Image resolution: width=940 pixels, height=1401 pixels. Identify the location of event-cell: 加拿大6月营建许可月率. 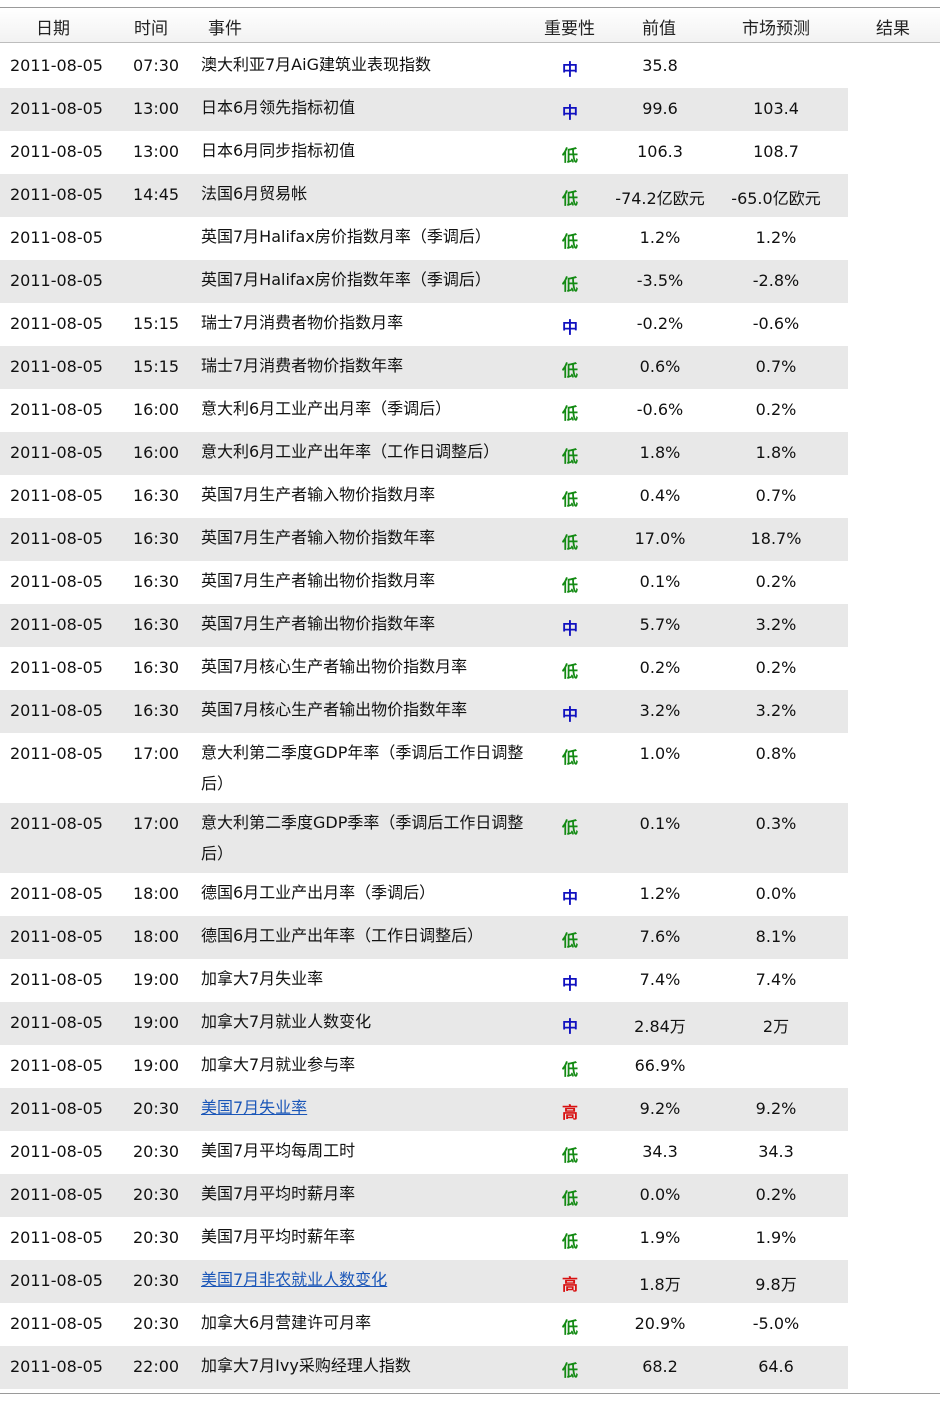
(286, 1322).